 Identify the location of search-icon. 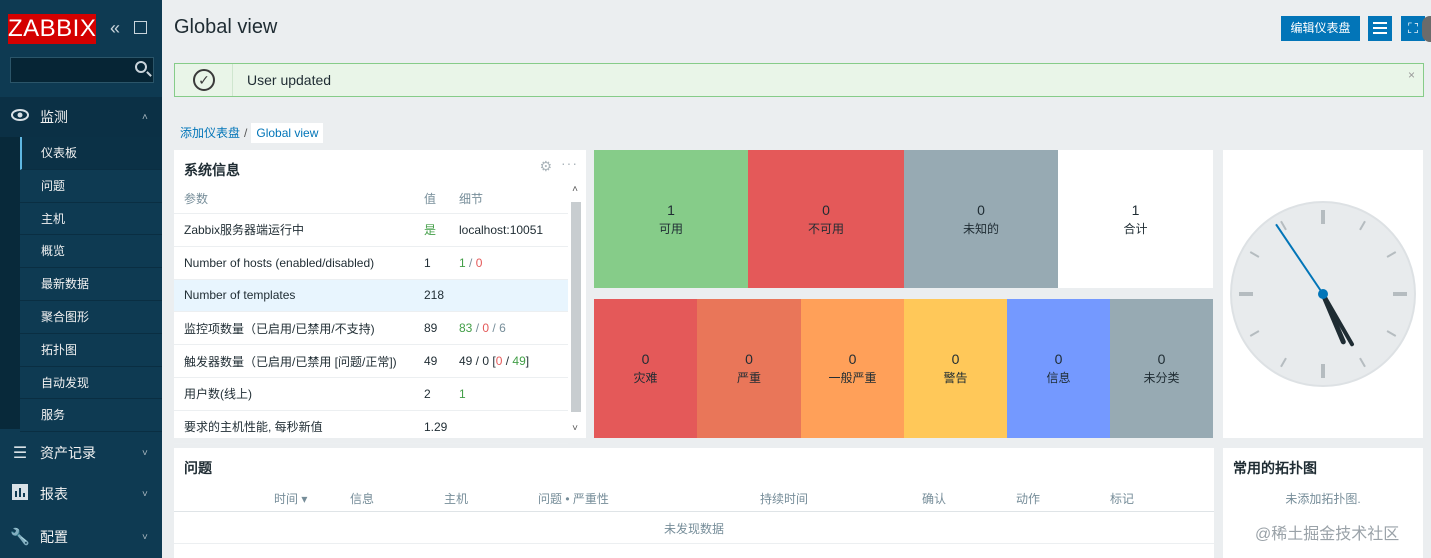
(141, 67).